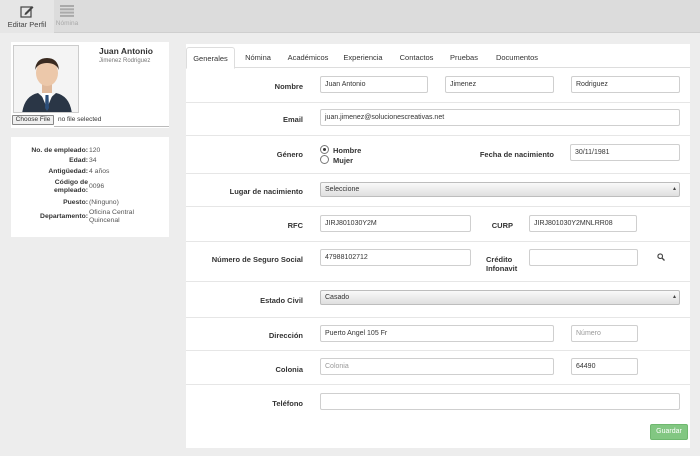 Image resolution: width=700 pixels, height=456 pixels. What do you see at coordinates (337, 297) in the screenshot?
I see `marital-status-value: Casado` at bounding box center [337, 297].